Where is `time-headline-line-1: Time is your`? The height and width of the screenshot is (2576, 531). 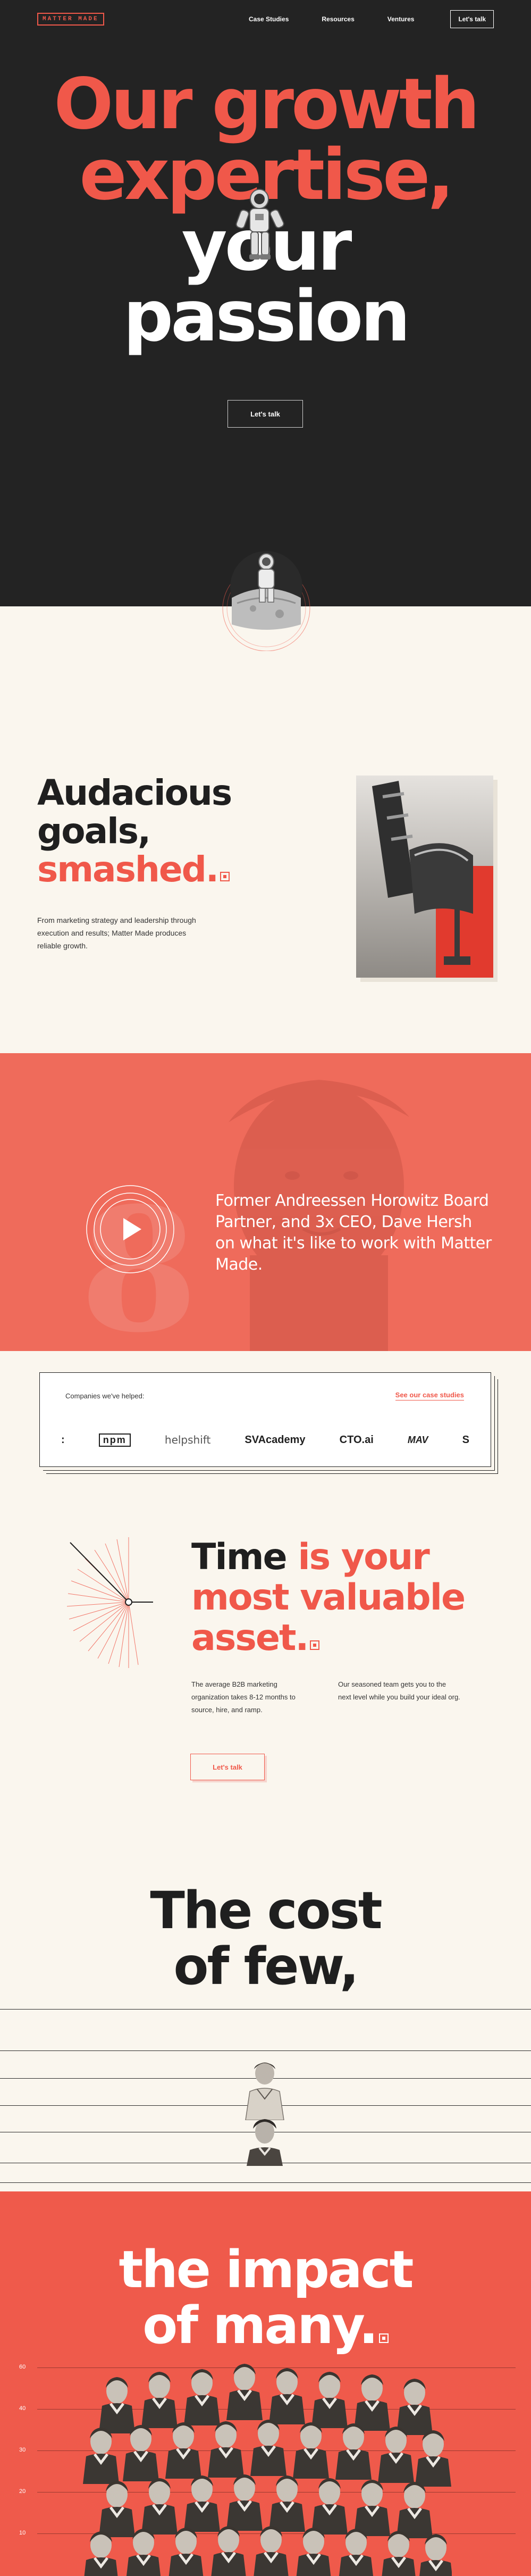 time-headline-line-1: Time is your is located at coordinates (328, 1557).